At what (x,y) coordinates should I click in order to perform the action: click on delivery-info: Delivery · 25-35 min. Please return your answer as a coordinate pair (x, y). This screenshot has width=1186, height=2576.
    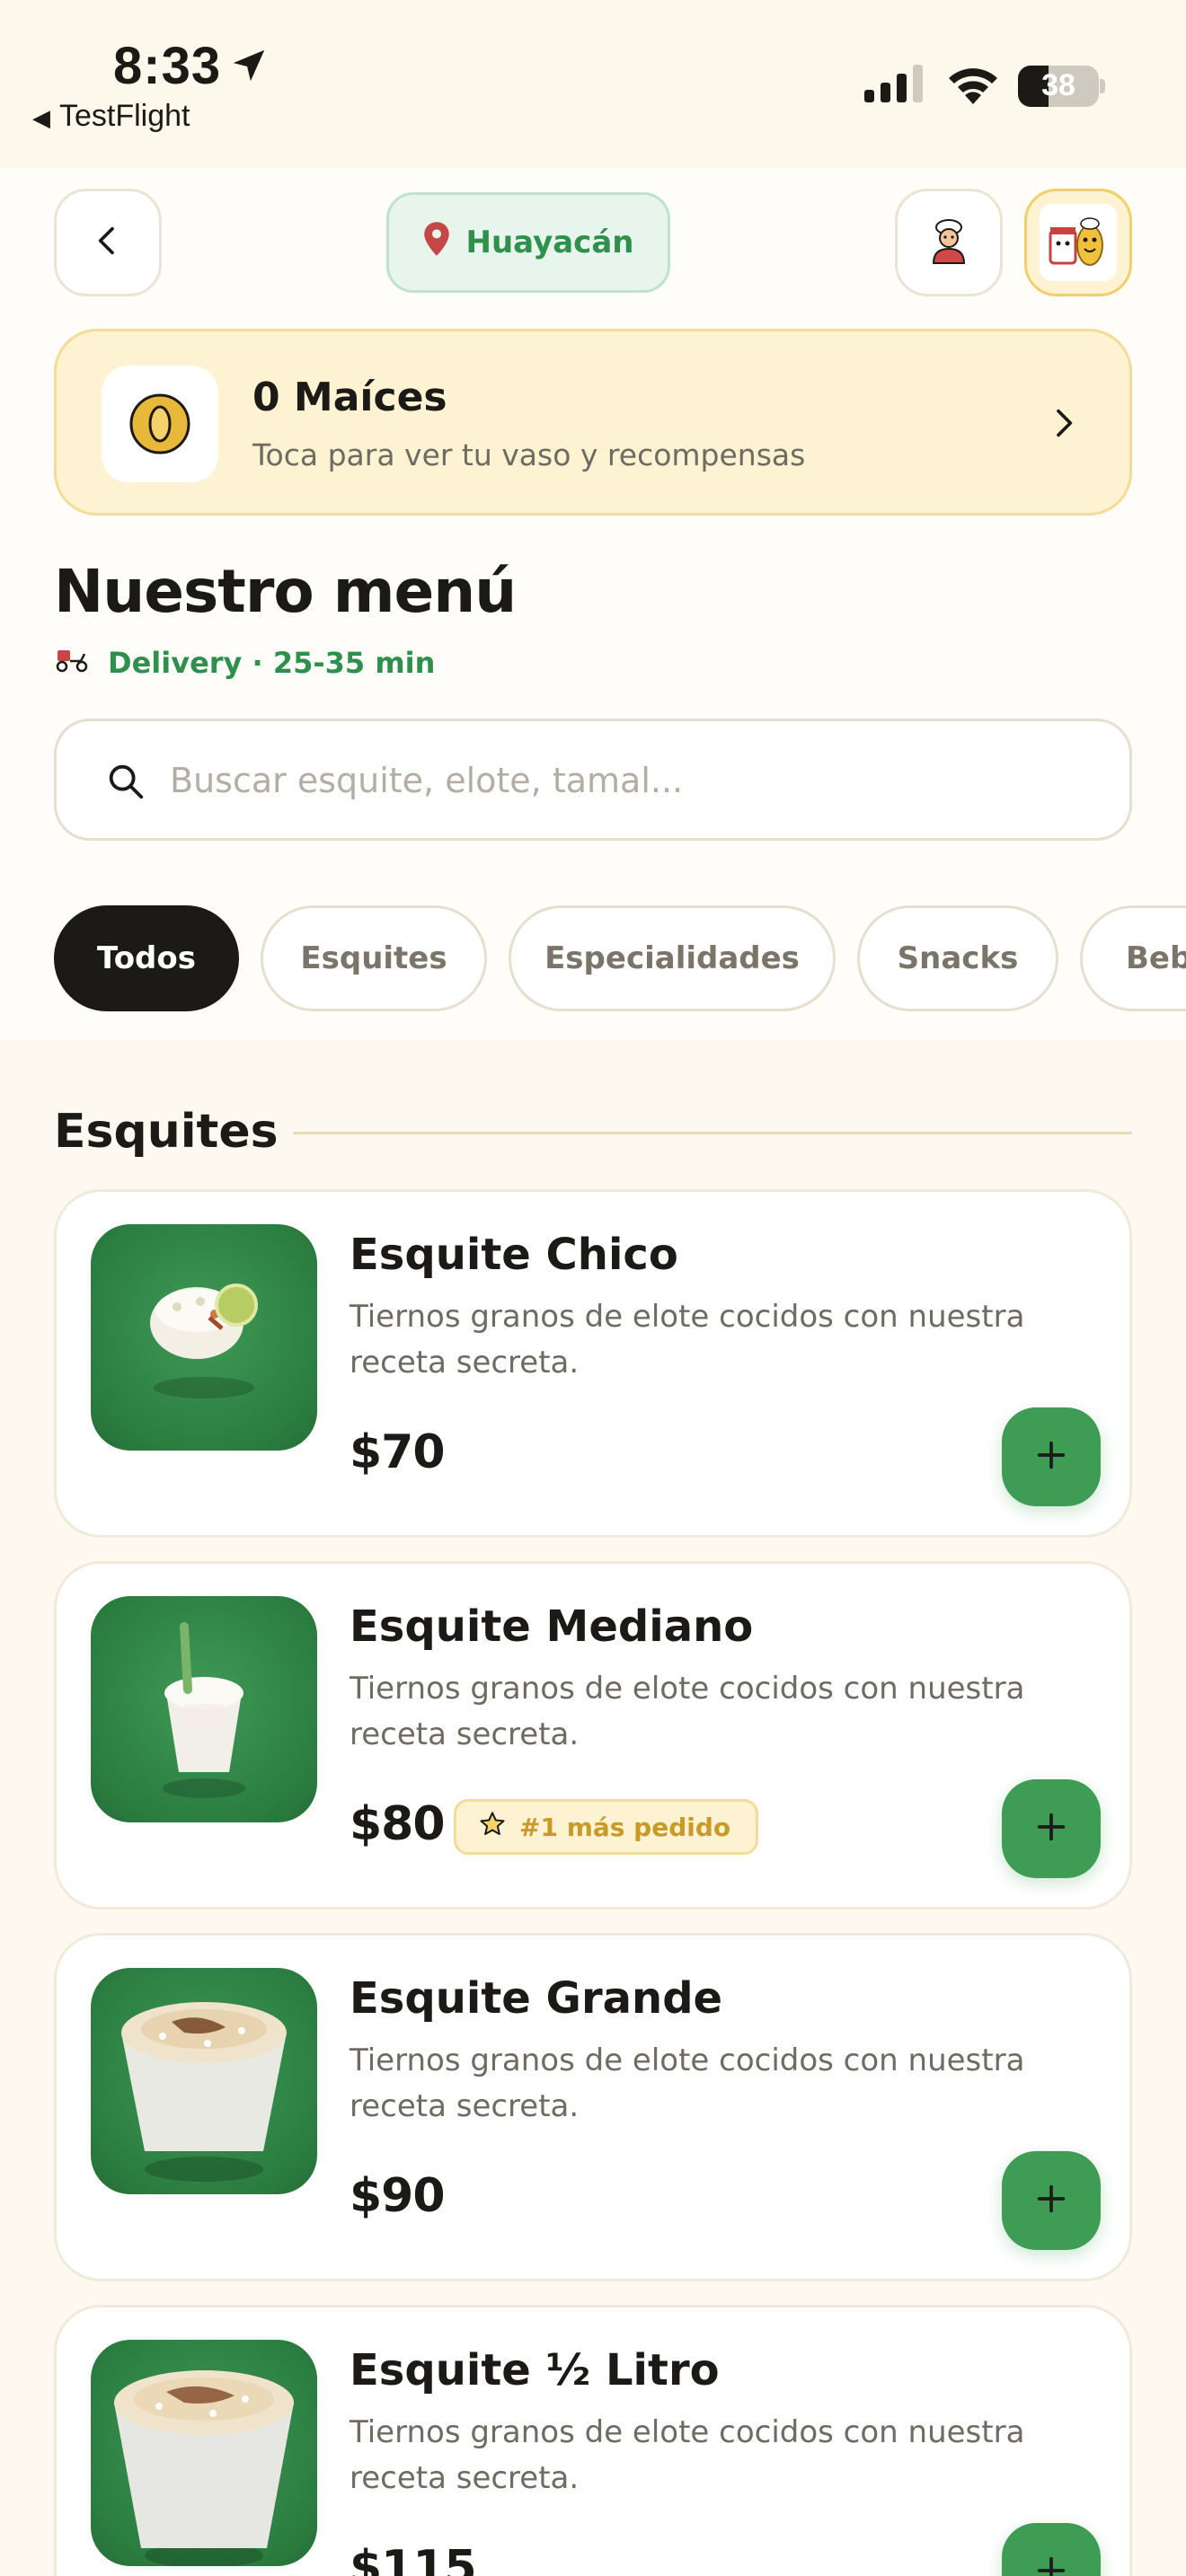
    Looking at the image, I should click on (244, 663).